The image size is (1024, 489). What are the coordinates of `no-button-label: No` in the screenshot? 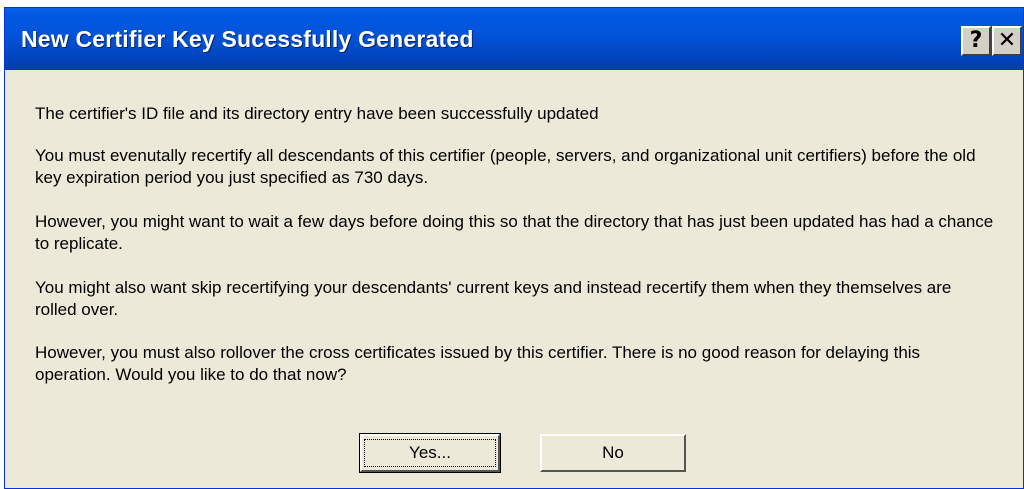 It's located at (613, 452).